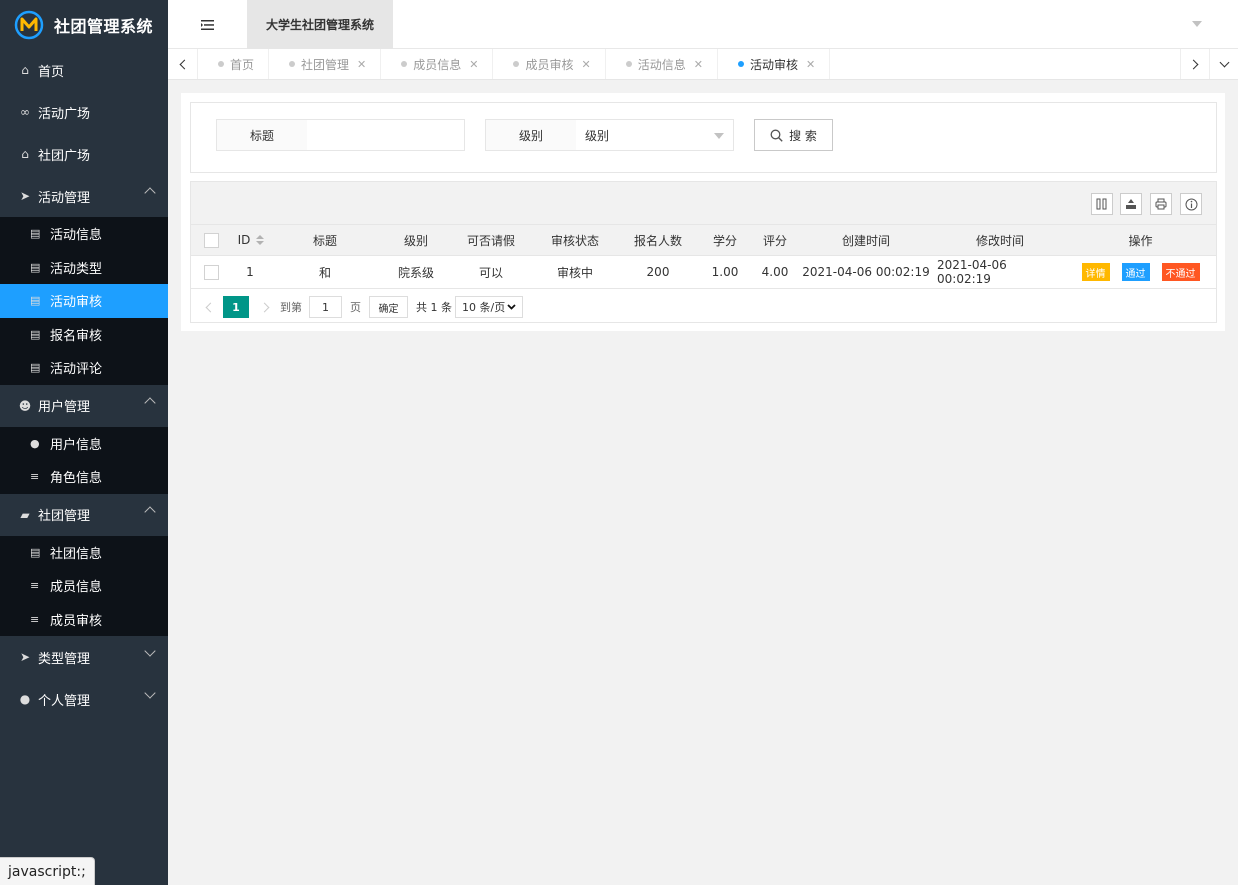 This screenshot has height=885, width=1238. What do you see at coordinates (64, 701) in the screenshot?
I see `sidebar-item-label: 个人管理` at bounding box center [64, 701].